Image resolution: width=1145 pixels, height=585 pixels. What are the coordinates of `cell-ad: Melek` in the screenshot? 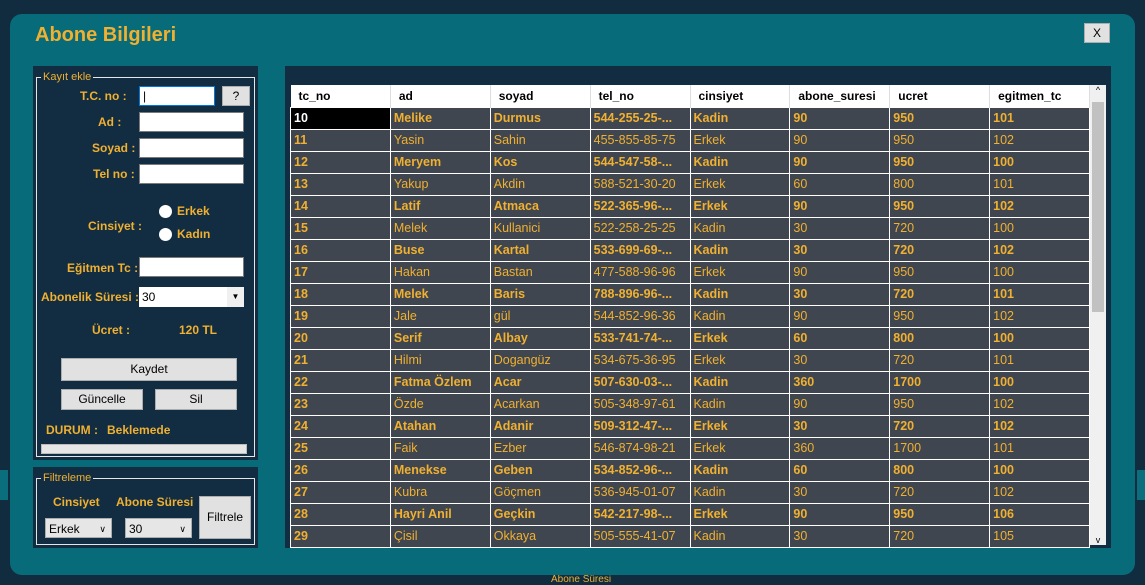 It's located at (440, 228).